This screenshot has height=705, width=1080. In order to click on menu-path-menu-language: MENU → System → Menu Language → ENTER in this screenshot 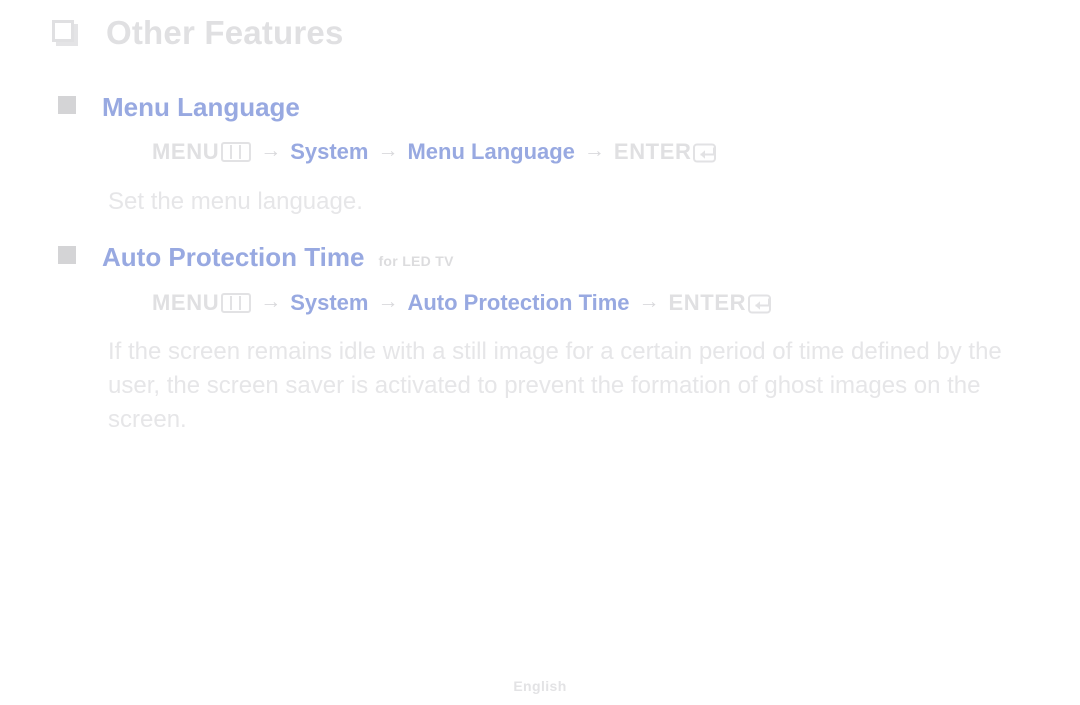, I will do `click(436, 152)`.